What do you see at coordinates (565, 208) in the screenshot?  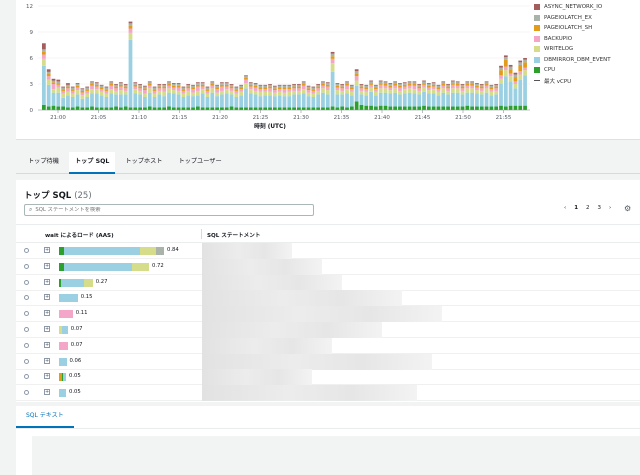 I see `chevron-left-icon: ‹` at bounding box center [565, 208].